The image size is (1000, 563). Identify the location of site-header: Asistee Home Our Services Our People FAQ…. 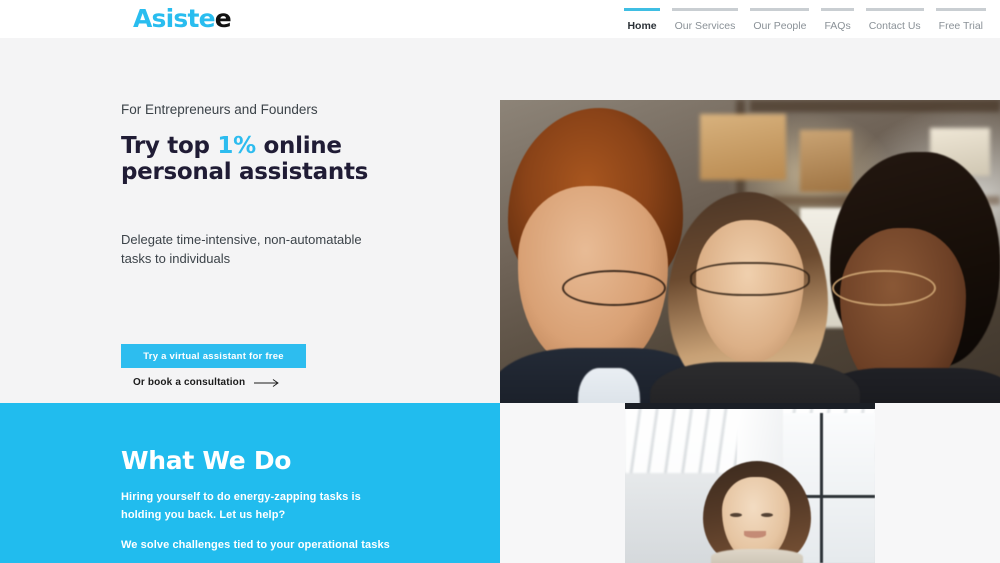
(500, 19).